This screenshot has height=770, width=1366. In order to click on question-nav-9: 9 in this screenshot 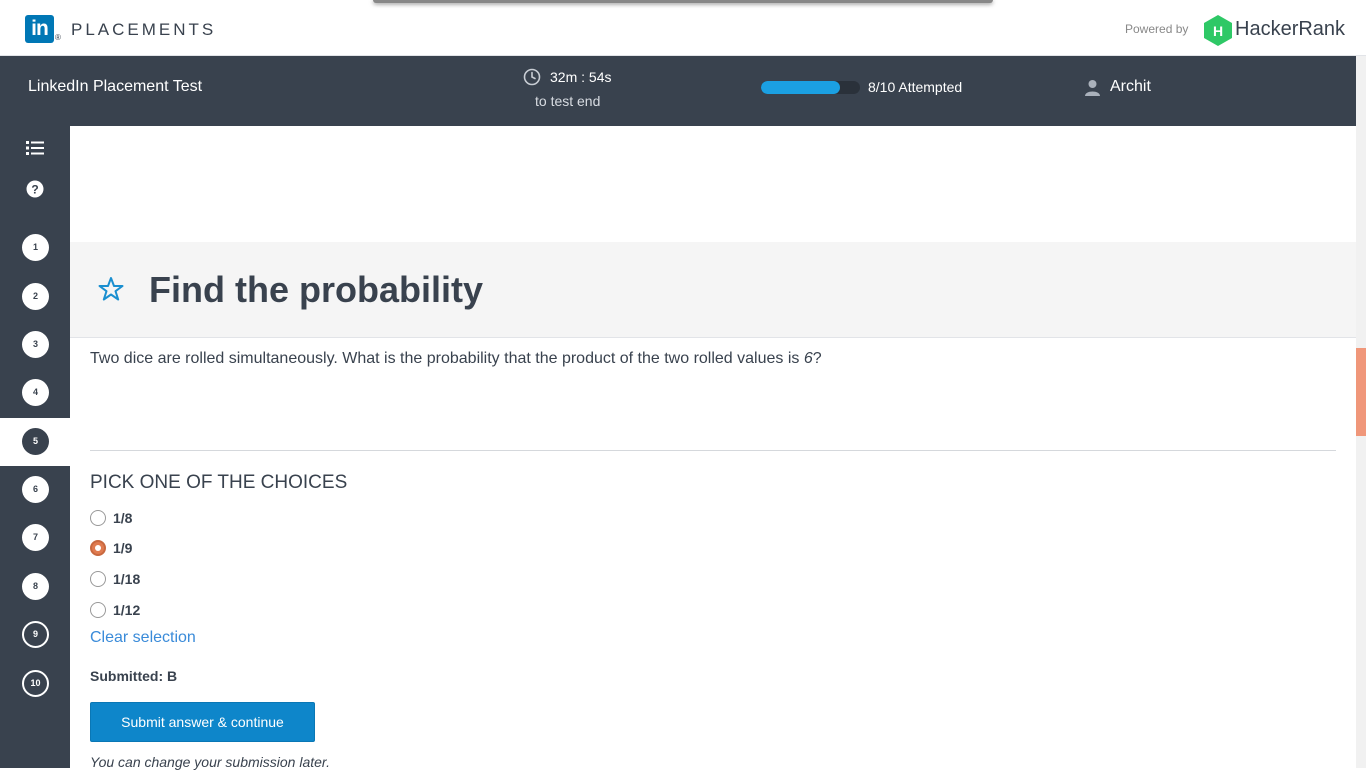, I will do `click(35, 634)`.